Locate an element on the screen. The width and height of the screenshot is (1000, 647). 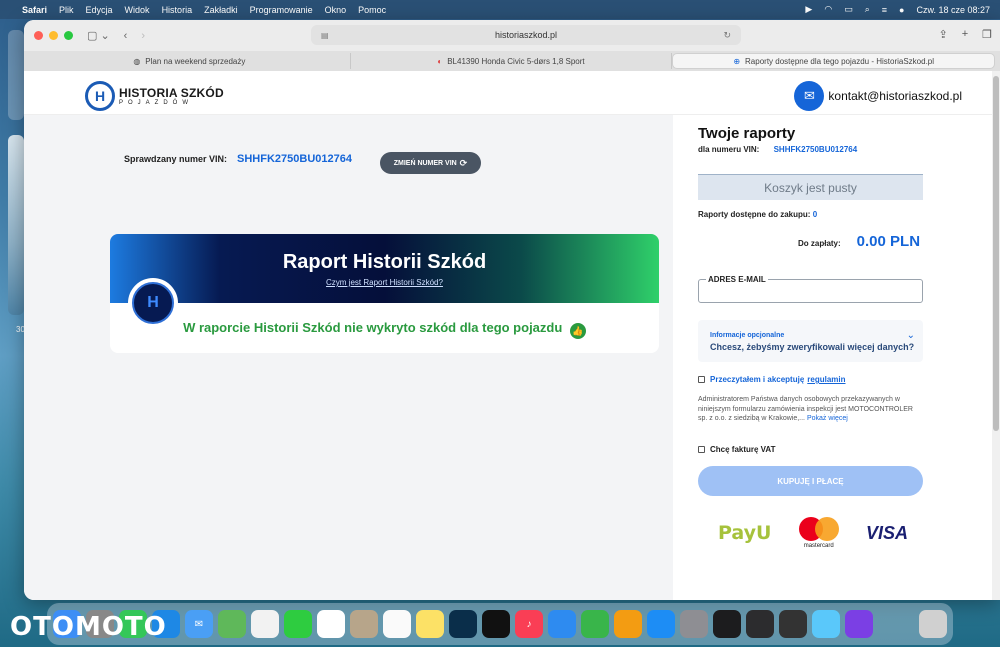
show-more-link: Pokaż więcej is located at coordinates (827, 418).